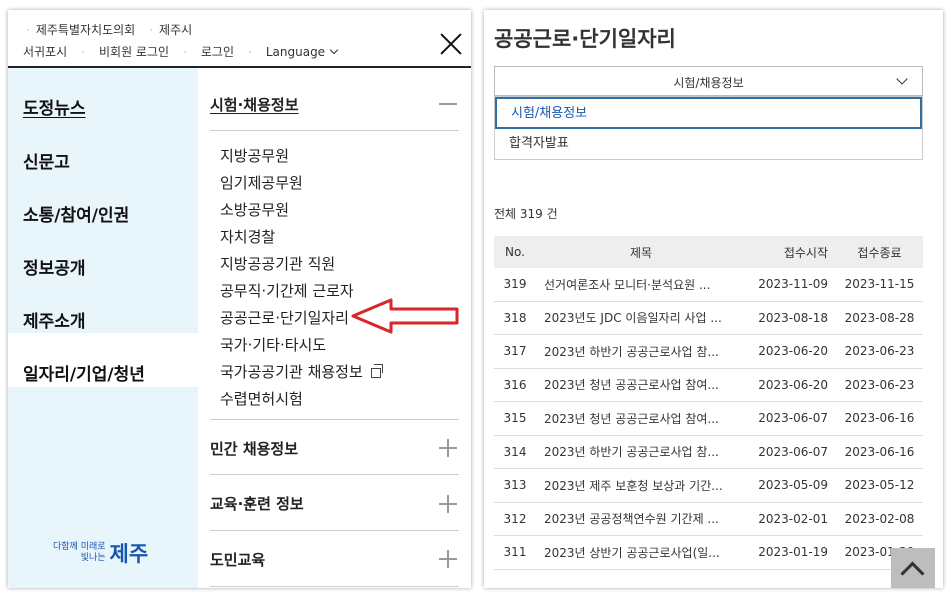  What do you see at coordinates (334, 49) in the screenshot?
I see `chevron-down-icon` at bounding box center [334, 49].